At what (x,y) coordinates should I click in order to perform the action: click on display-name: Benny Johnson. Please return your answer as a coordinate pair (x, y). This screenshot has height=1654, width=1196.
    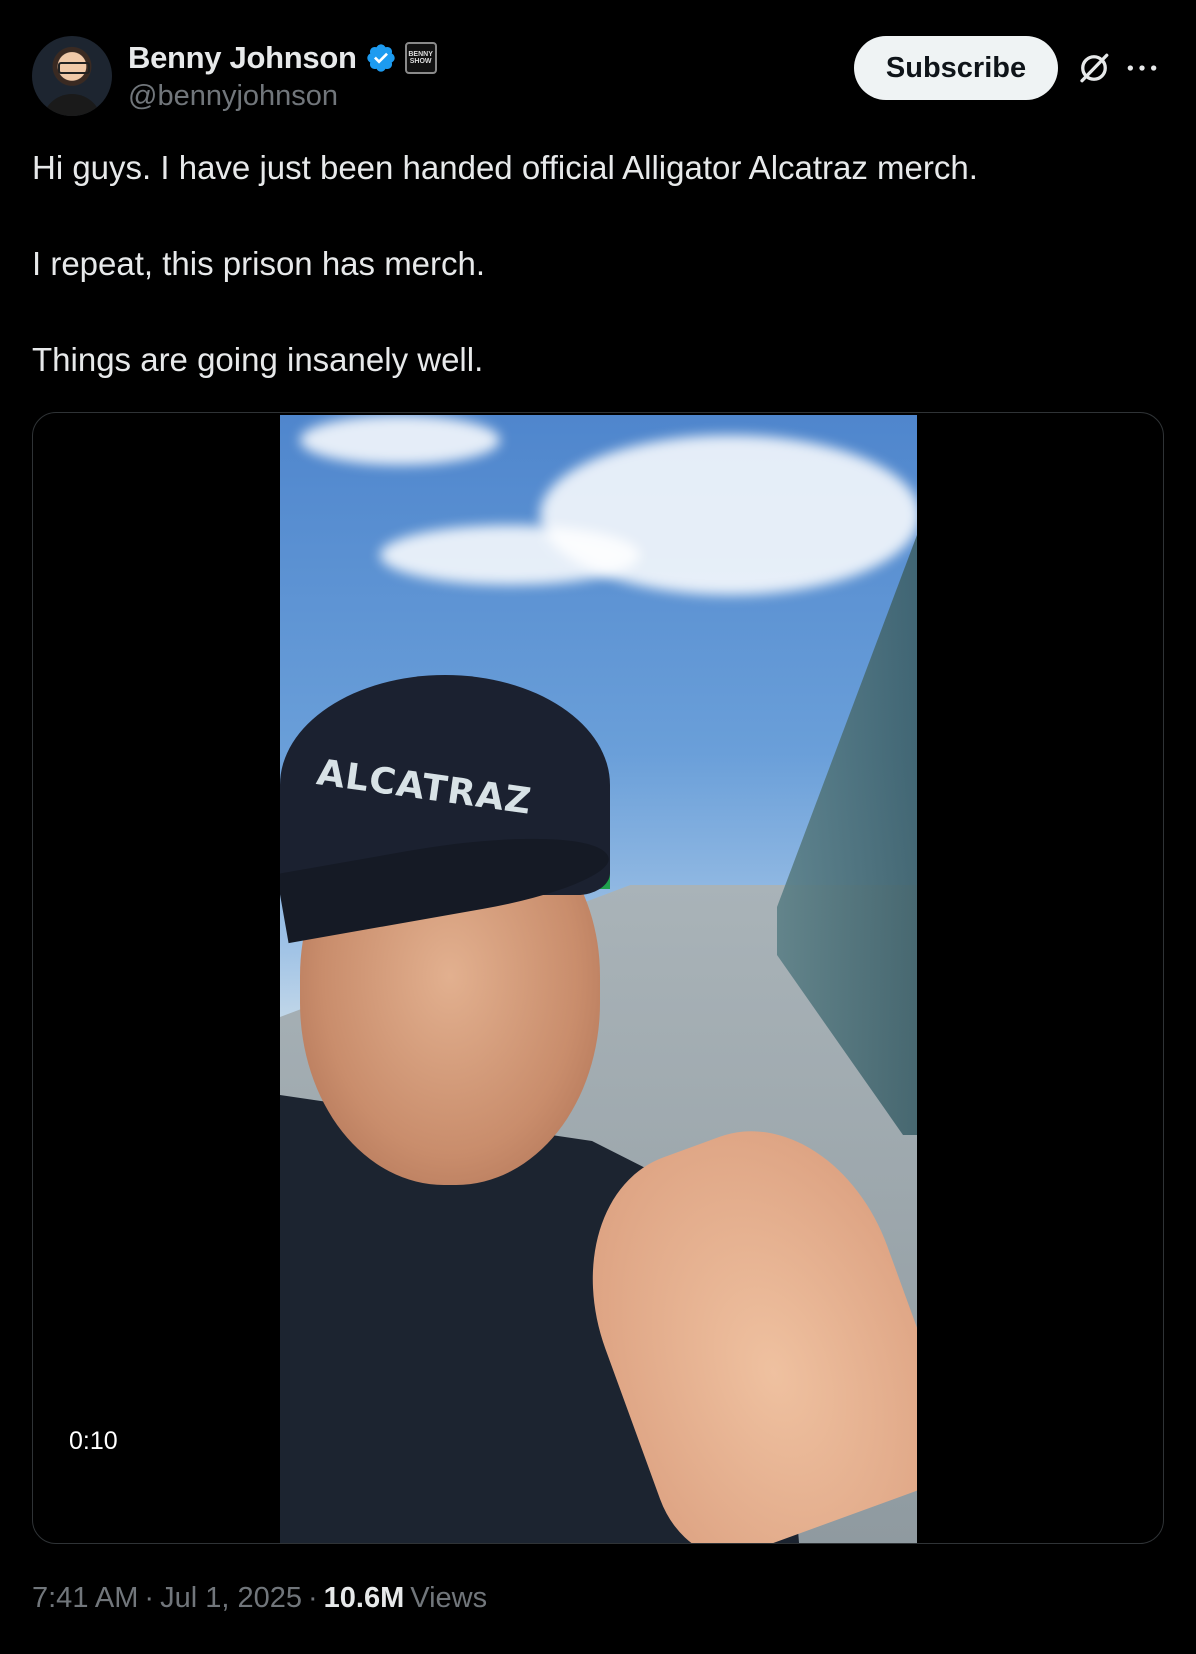
    Looking at the image, I should click on (242, 58).